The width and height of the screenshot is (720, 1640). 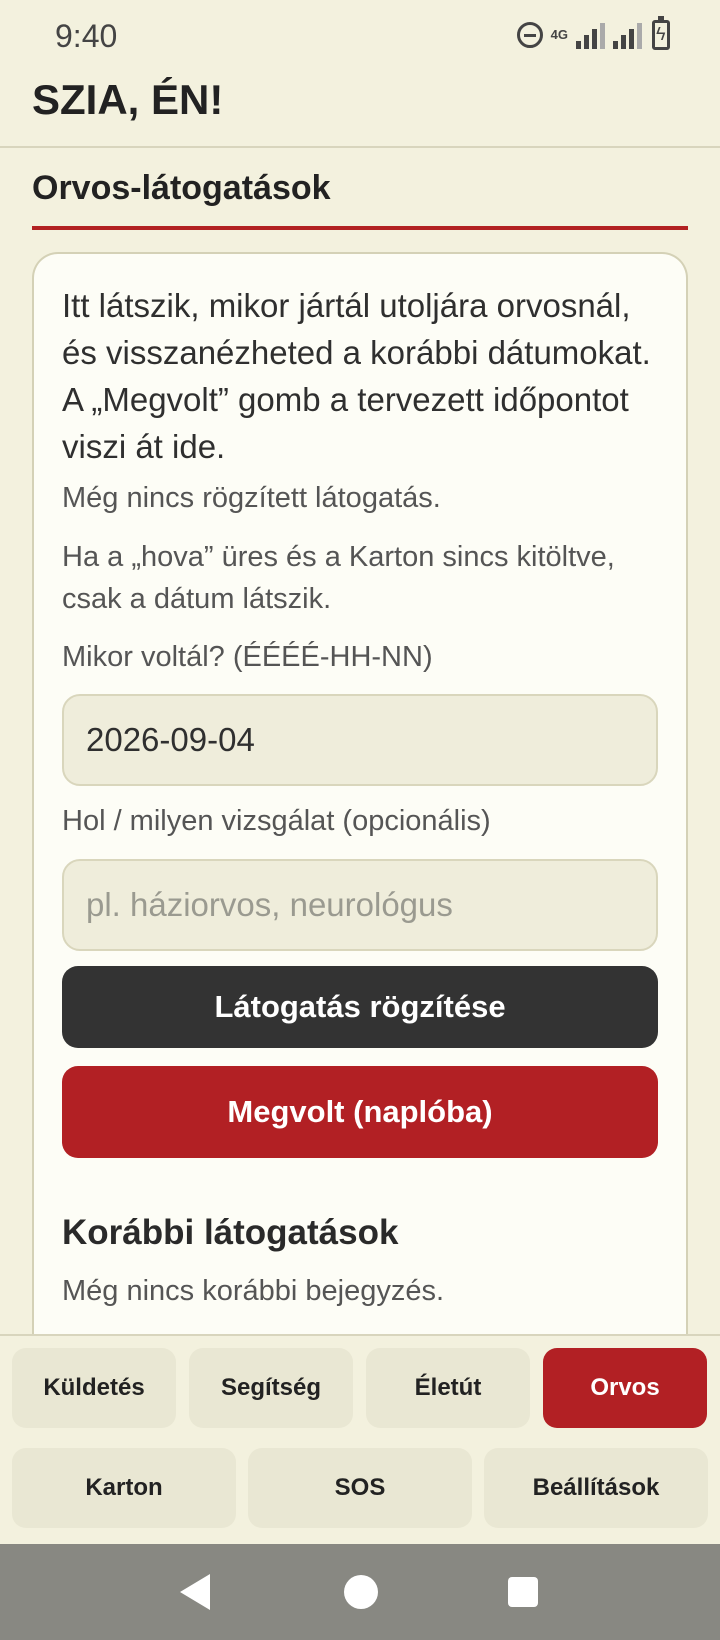 What do you see at coordinates (128, 99) in the screenshot?
I see `app-title: SZIA, ÉN!` at bounding box center [128, 99].